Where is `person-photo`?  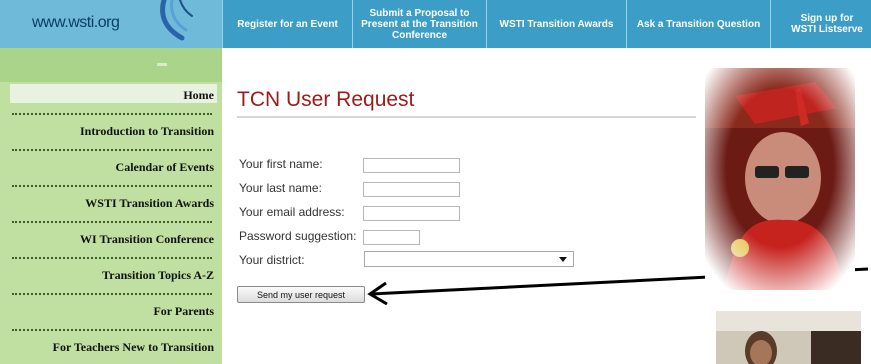
person-photo is located at coordinates (788, 337).